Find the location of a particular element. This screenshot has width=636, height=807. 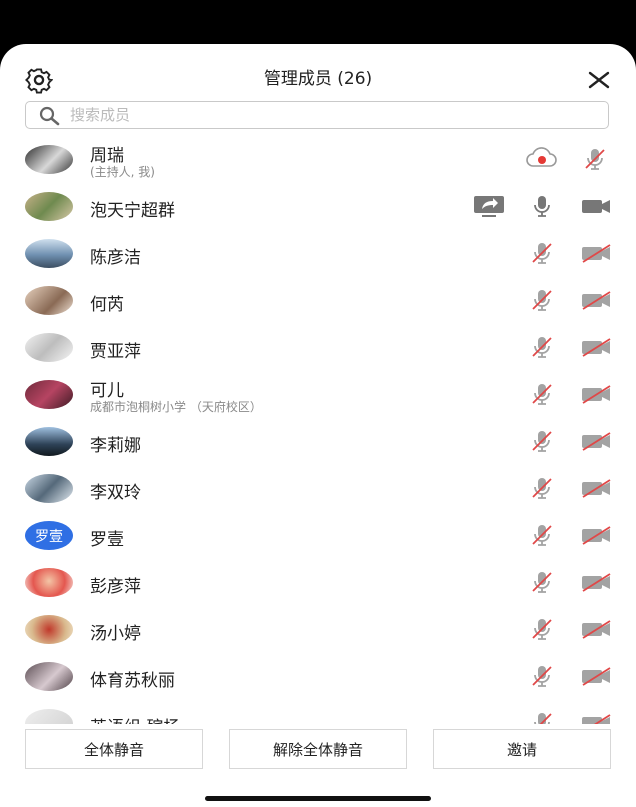

member-name: 李双玲 is located at coordinates (115, 493).